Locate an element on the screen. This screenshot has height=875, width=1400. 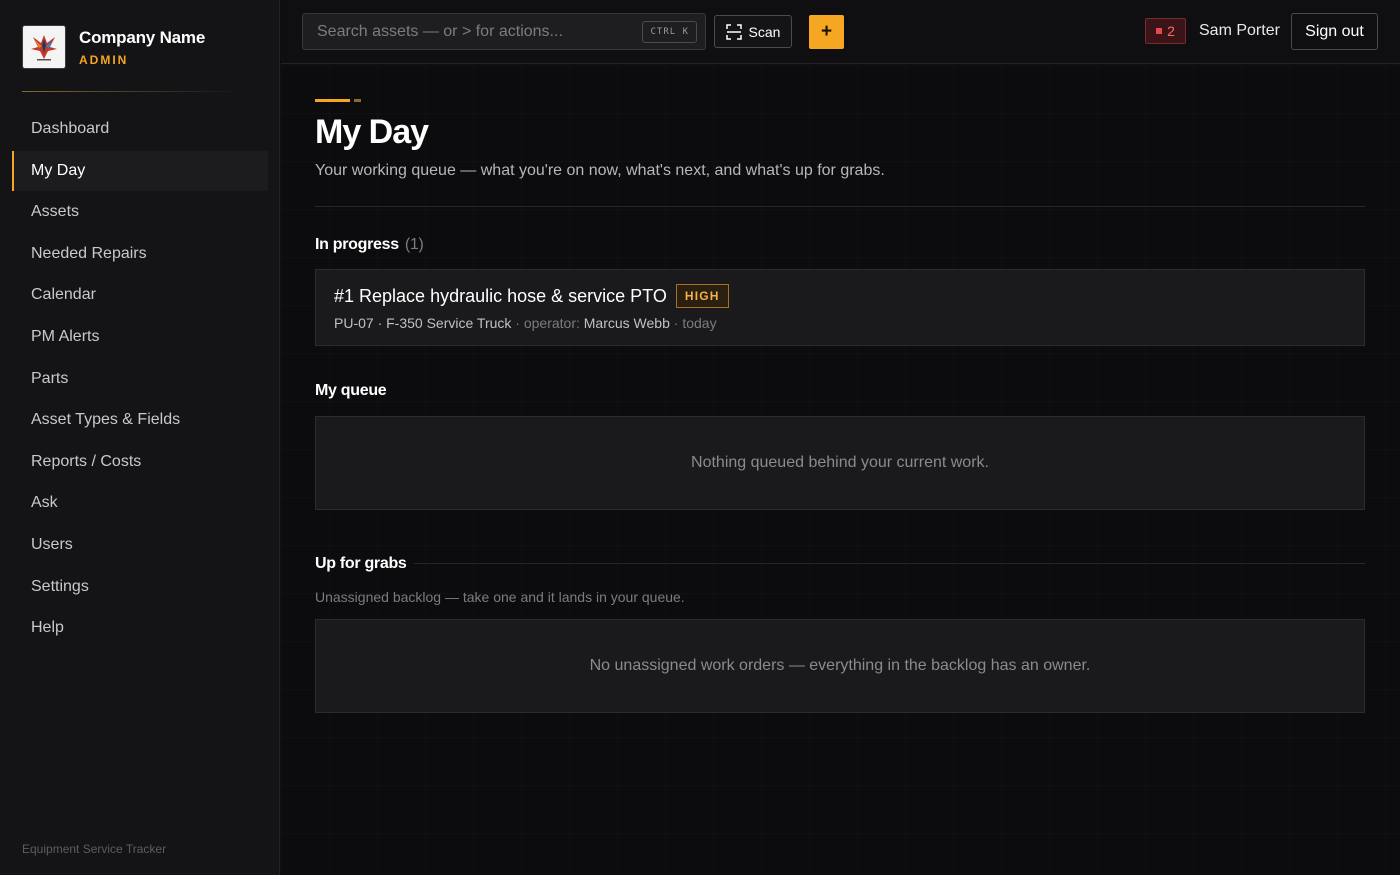
current-user-name: Sam Porter is located at coordinates (1239, 30).